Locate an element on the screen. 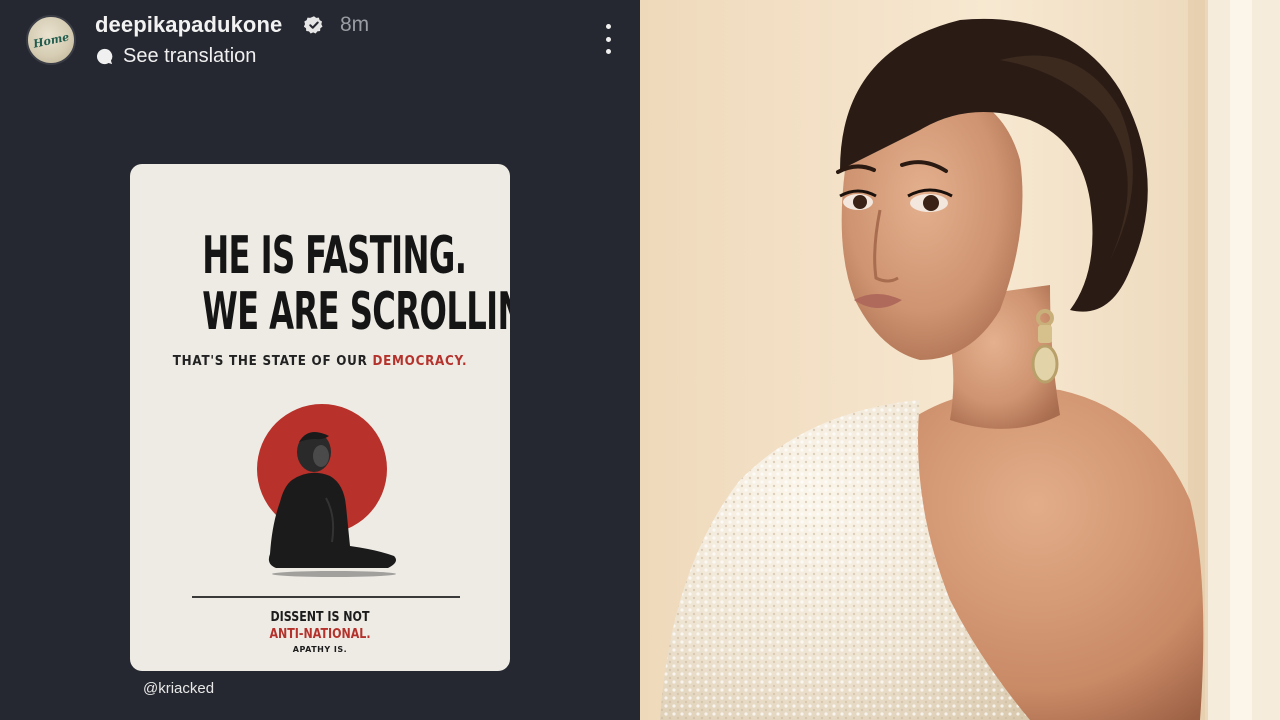  poster-subline-highlight: DEMOCRACY. is located at coordinates (420, 361).